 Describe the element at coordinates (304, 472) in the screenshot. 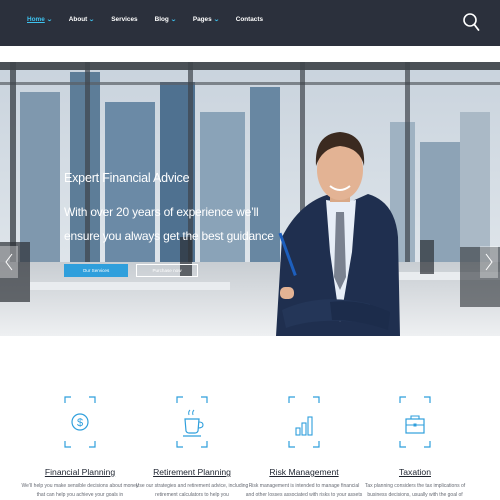

I see `service-title: Risk Management` at that location.